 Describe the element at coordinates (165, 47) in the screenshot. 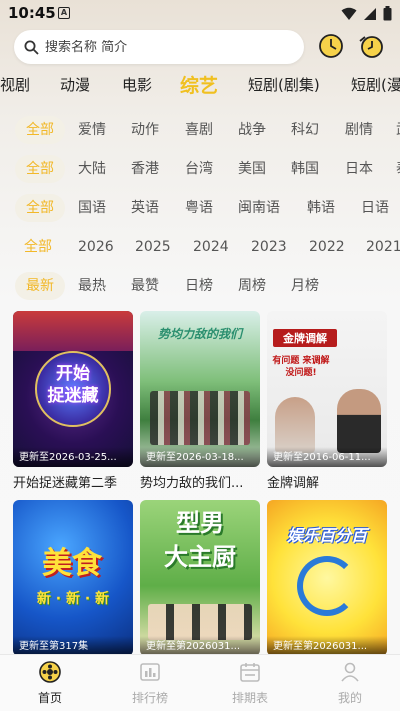

I see `search-input` at that location.